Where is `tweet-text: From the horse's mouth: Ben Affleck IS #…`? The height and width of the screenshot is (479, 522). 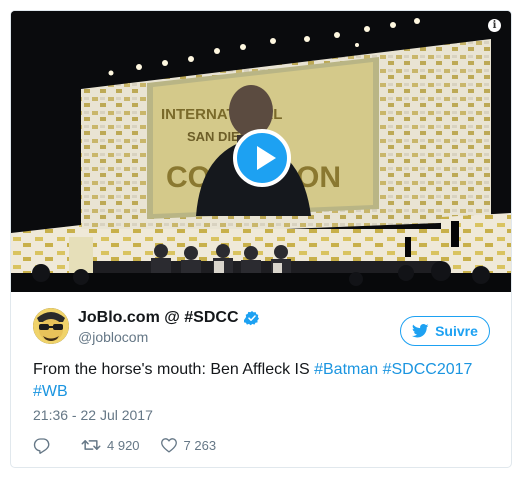
tweet-text: From the horse's mouth: Ben Affleck IS #… is located at coordinates (263, 381).